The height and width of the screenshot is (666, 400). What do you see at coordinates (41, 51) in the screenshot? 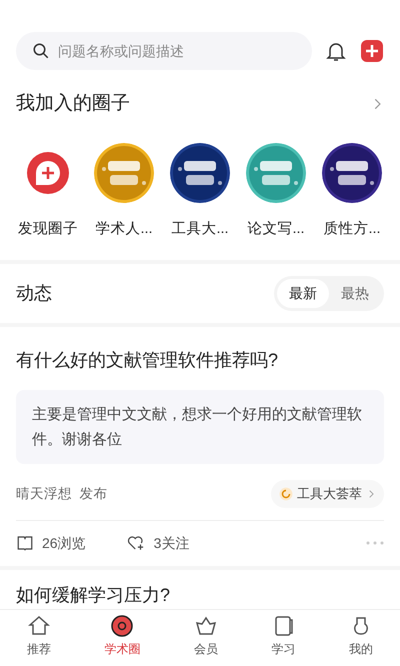
I see `search-icon` at bounding box center [41, 51].